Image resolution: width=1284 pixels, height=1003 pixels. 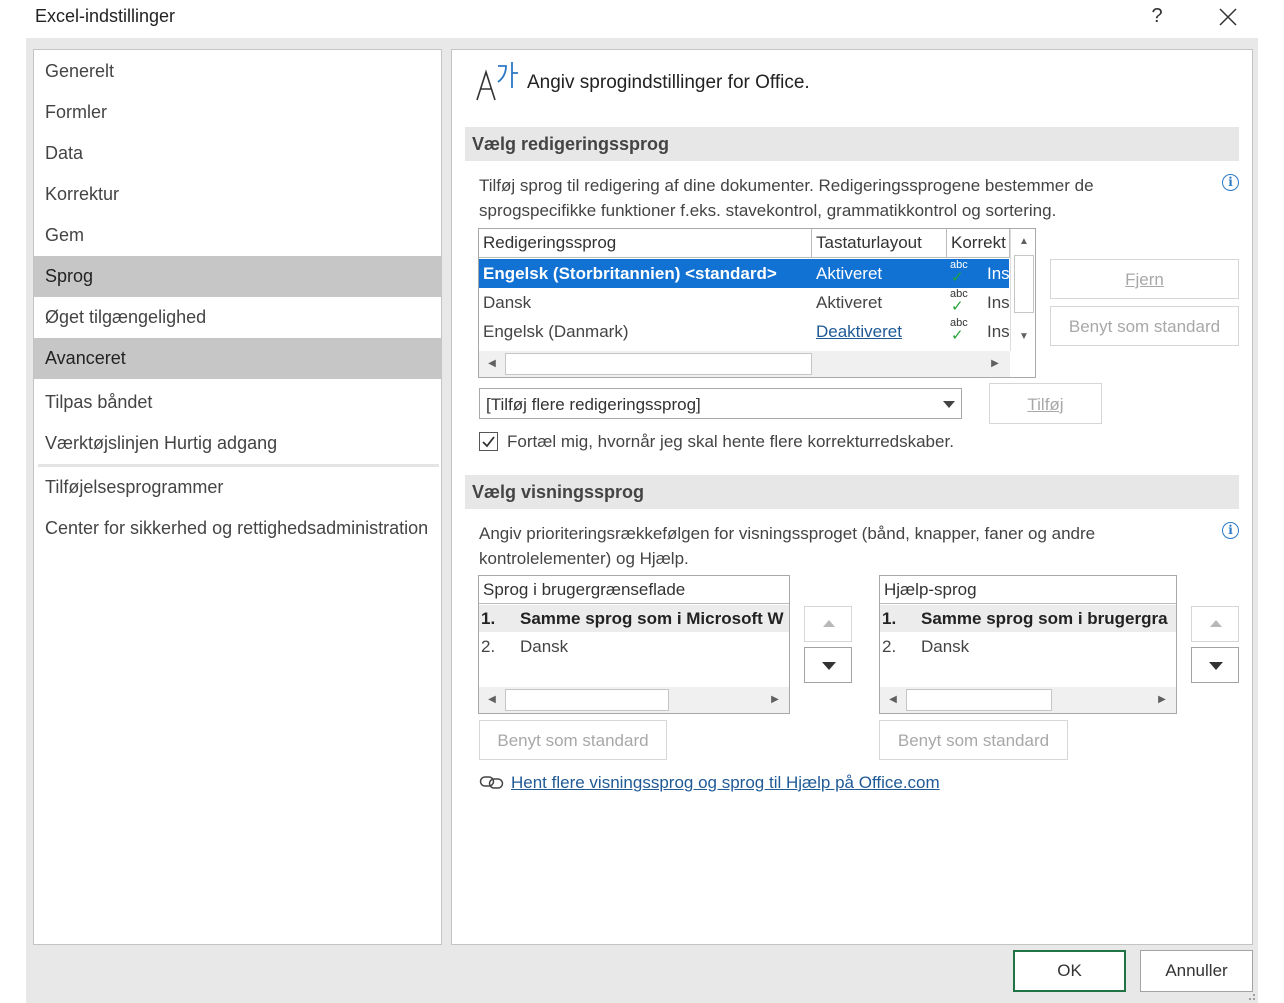 What do you see at coordinates (1157, 17) in the screenshot?
I see `help-button: ?` at bounding box center [1157, 17].